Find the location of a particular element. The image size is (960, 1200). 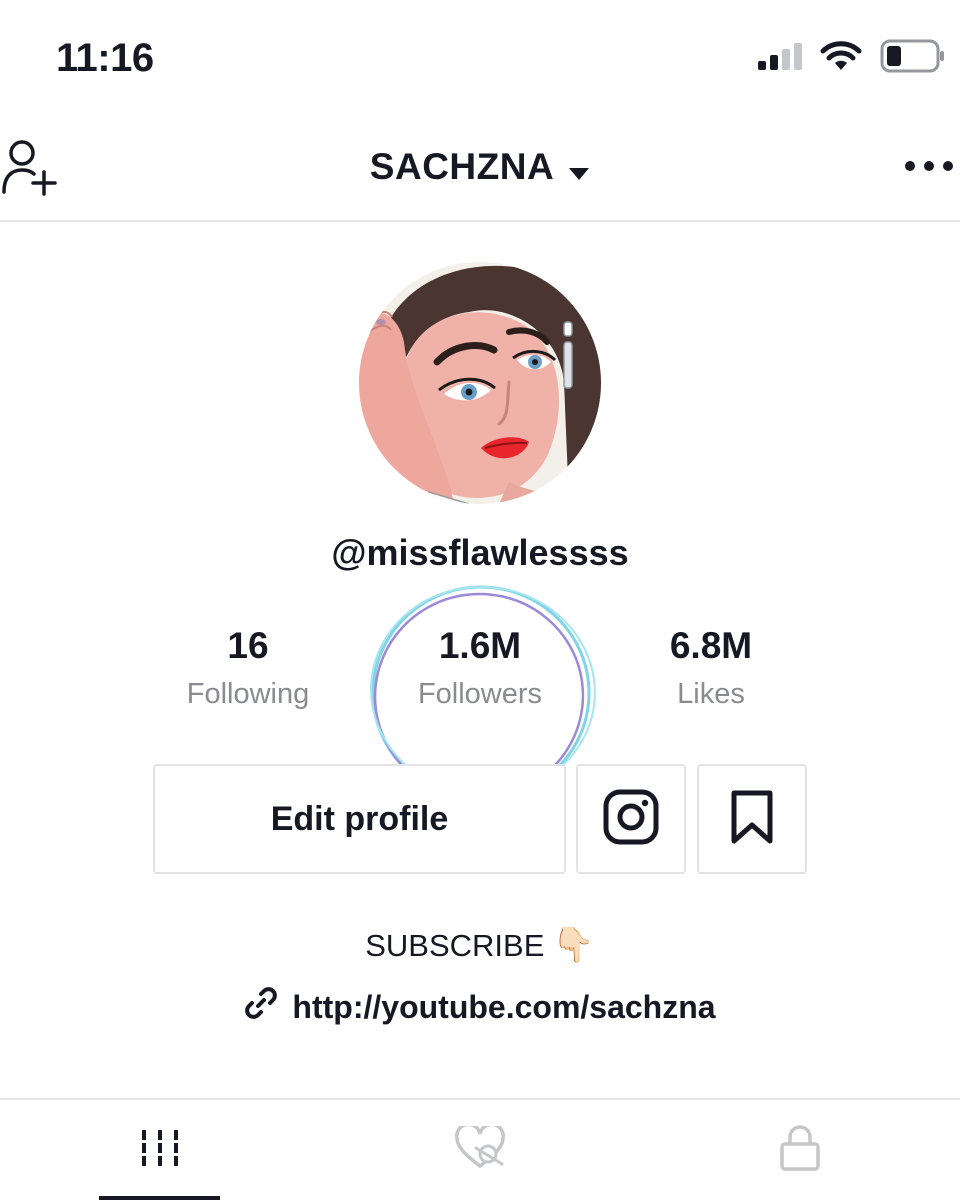

grid-icon is located at coordinates (160, 1150).